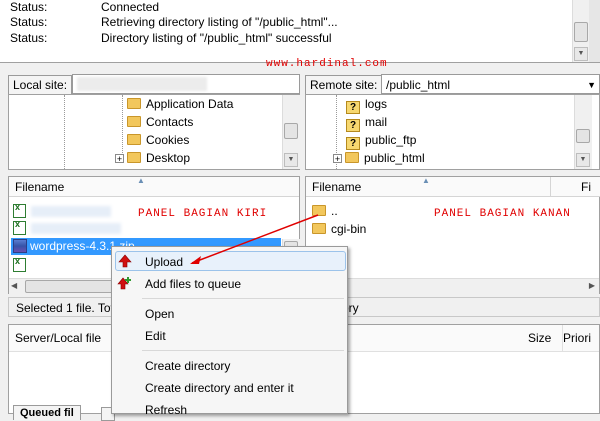 The height and width of the screenshot is (421, 600). What do you see at coordinates (254, 239) in the screenshot?
I see `annotation-arrow` at bounding box center [254, 239].